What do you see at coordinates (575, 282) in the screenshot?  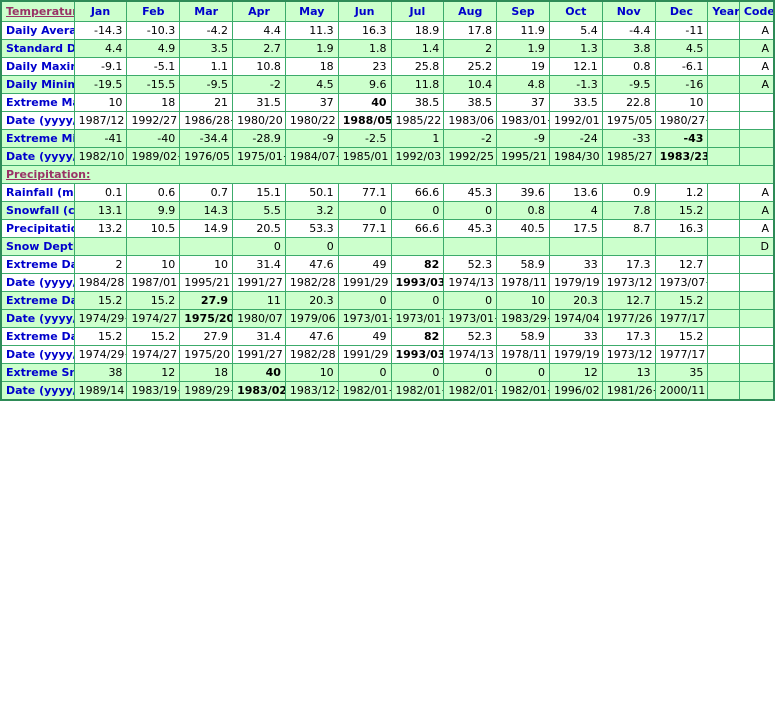 I see `cell-oct: 1979/19` at bounding box center [575, 282].